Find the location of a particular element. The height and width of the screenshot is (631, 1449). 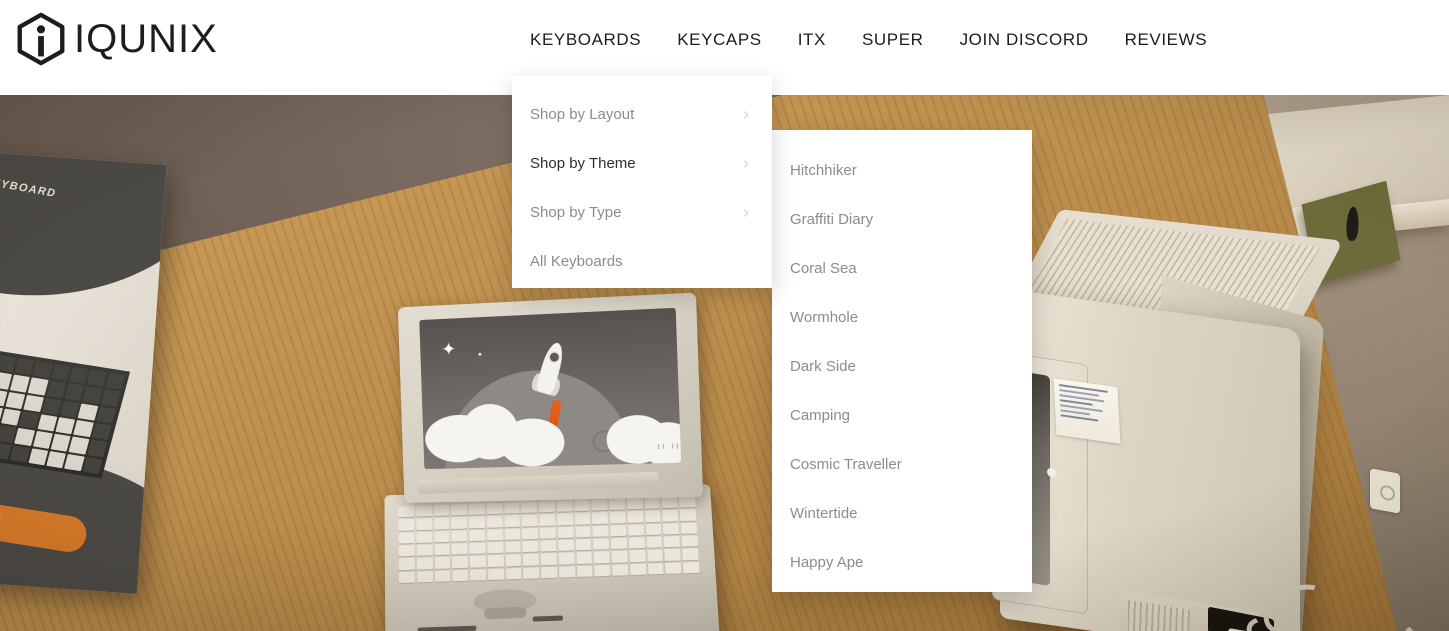

laptop-screen: ✦ is located at coordinates (550, 388).